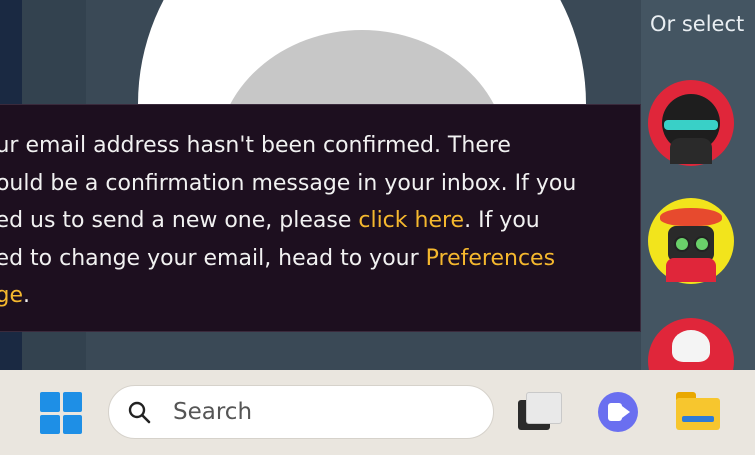  I want to click on ninja-body, so click(691, 151).